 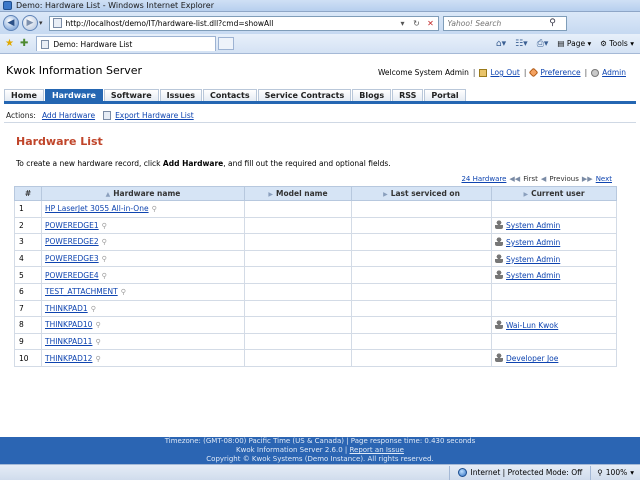 I want to click on new-tab-button, so click(x=226, y=43).